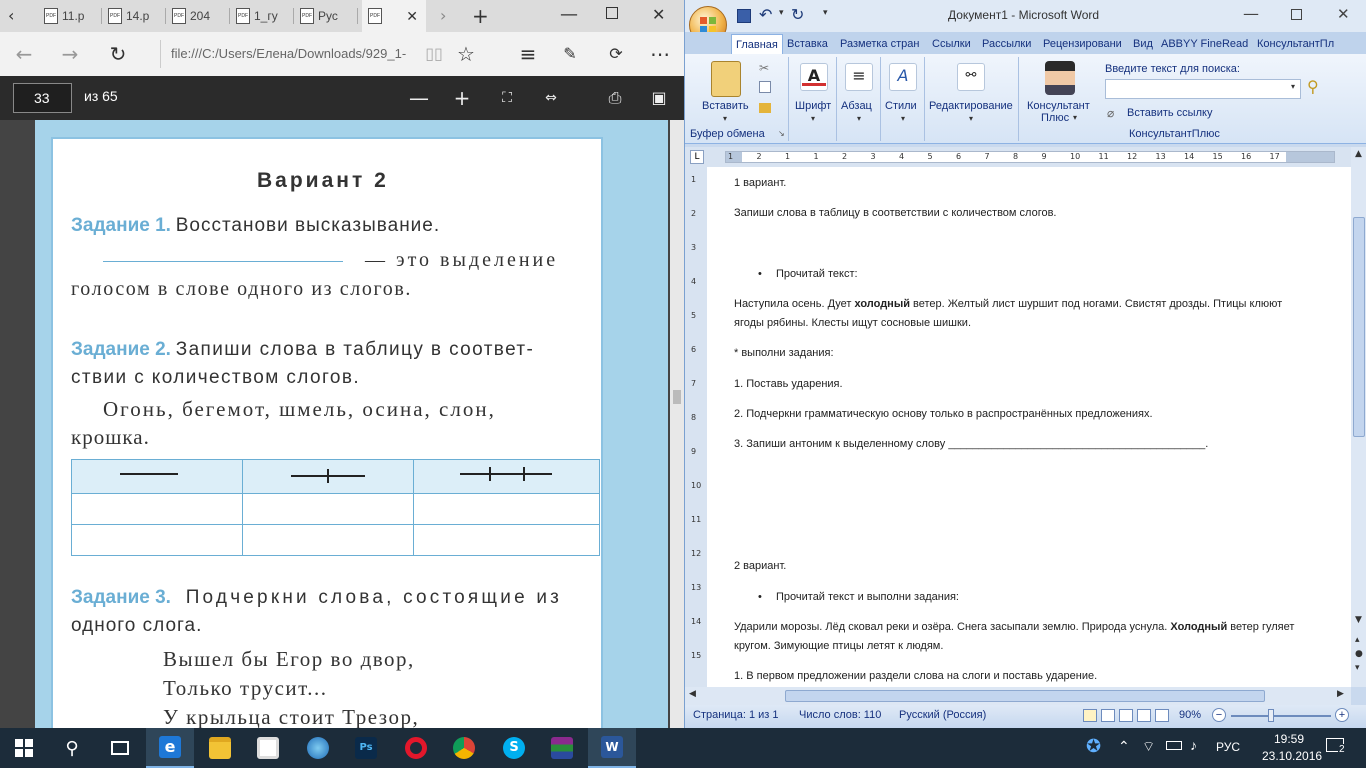 The image size is (1366, 768). I want to click on volume-icon: ♪, so click(1193, 745).